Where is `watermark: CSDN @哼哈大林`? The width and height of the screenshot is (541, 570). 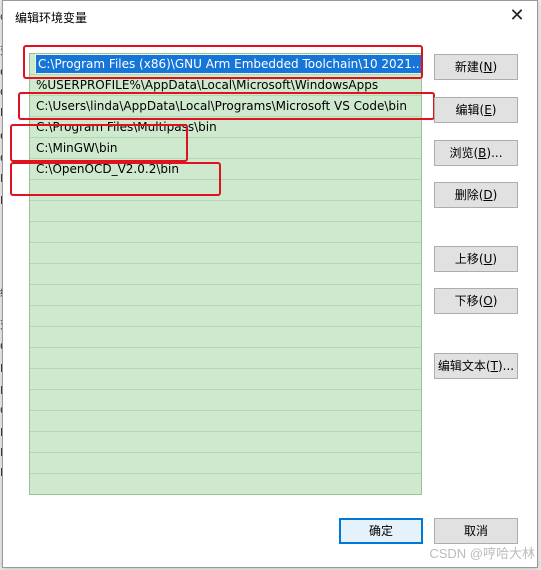 watermark: CSDN @哼哈大林 is located at coordinates (482, 553).